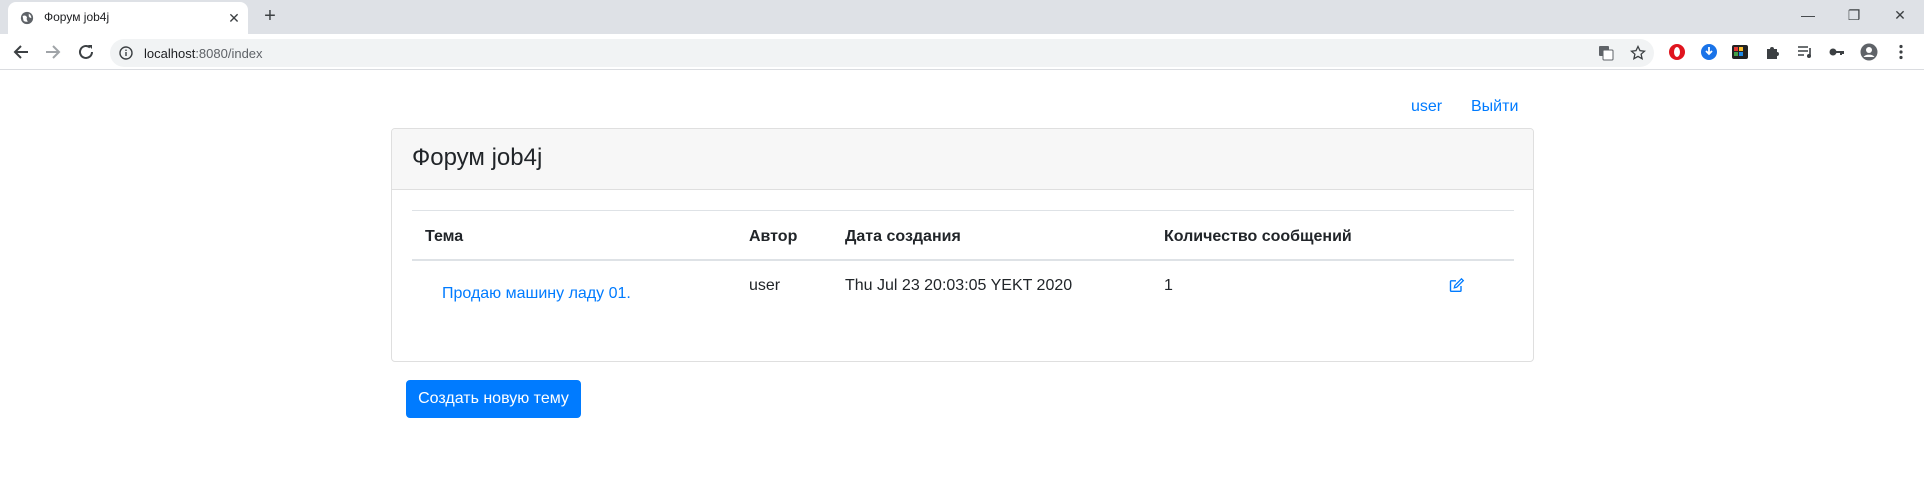 Image resolution: width=1924 pixels, height=494 pixels. What do you see at coordinates (229, 53) in the screenshot?
I see `url-path: :8080/index` at bounding box center [229, 53].